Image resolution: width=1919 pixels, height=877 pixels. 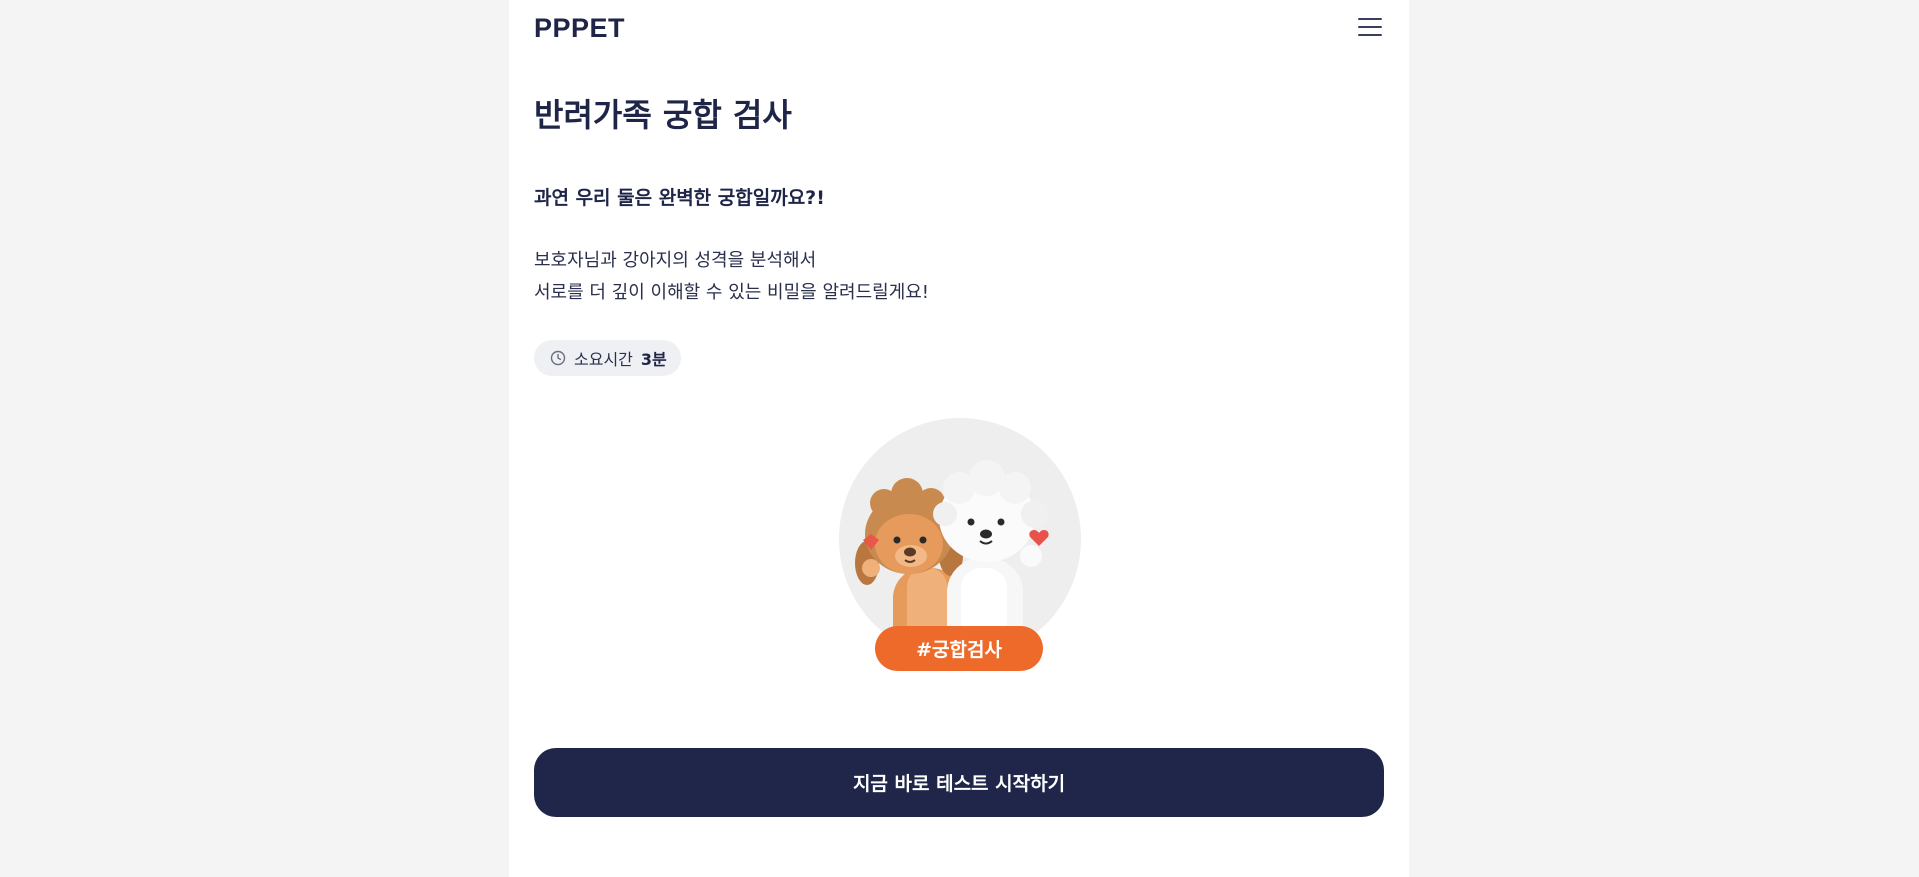 What do you see at coordinates (952, 560) in the screenshot?
I see `two-puppies-illustration` at bounding box center [952, 560].